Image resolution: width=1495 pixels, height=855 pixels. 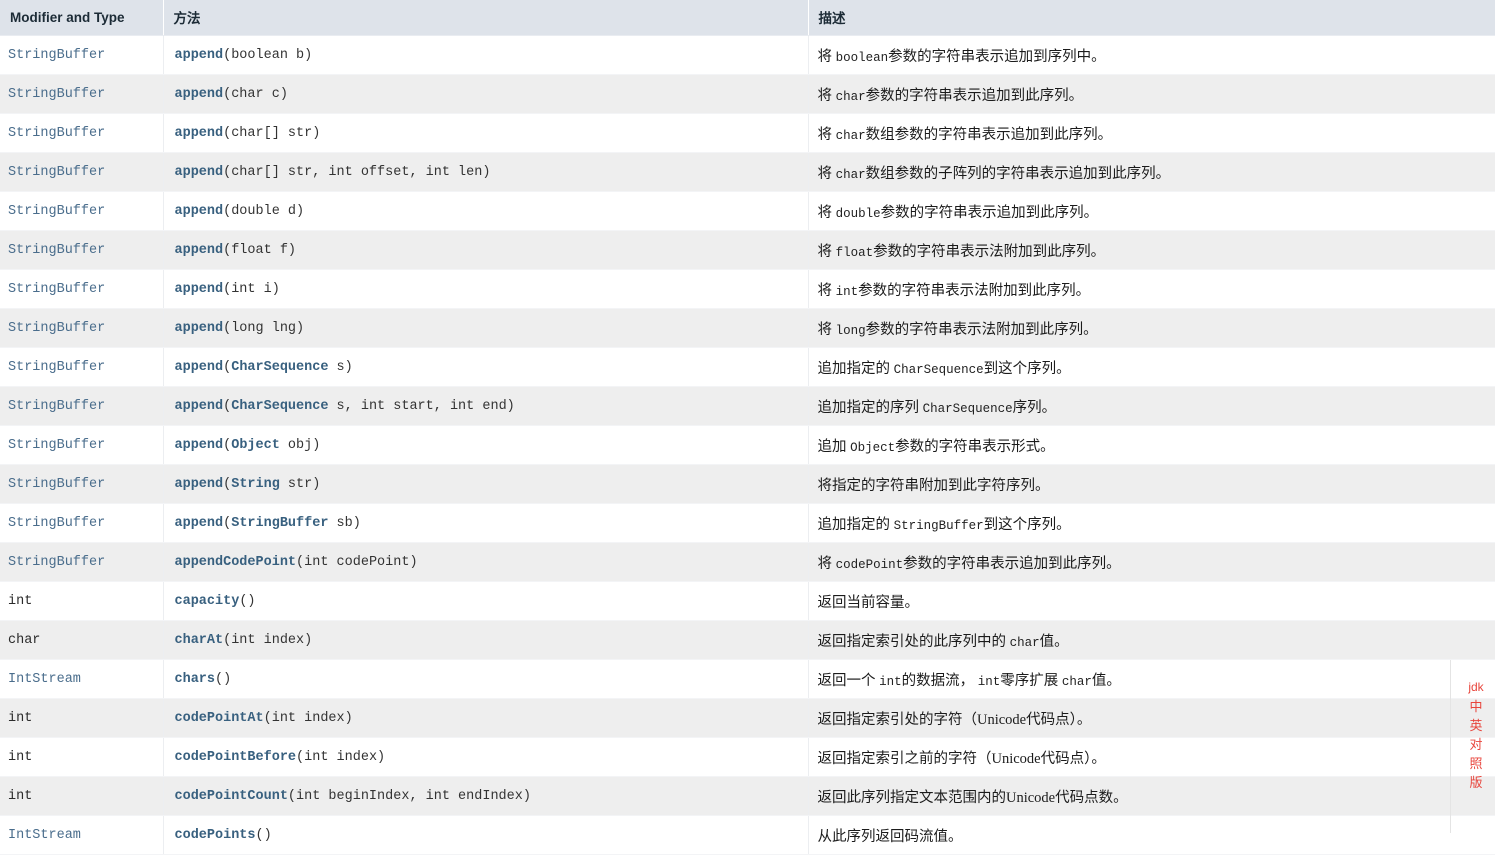 What do you see at coordinates (1476, 763) in the screenshot?
I see `watermark-char: 照` at bounding box center [1476, 763].